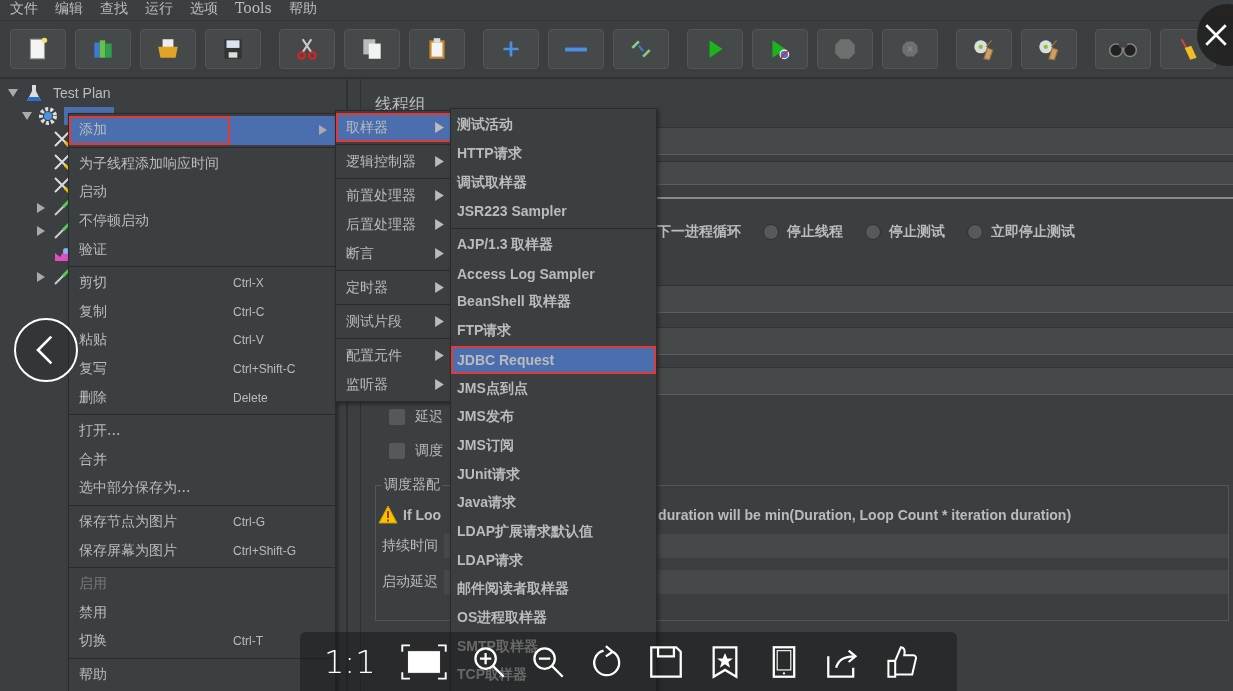 This screenshot has height=691, width=1233. Describe the element at coordinates (553, 154) in the screenshot. I see `menu-item: HTTP请求` at that location.